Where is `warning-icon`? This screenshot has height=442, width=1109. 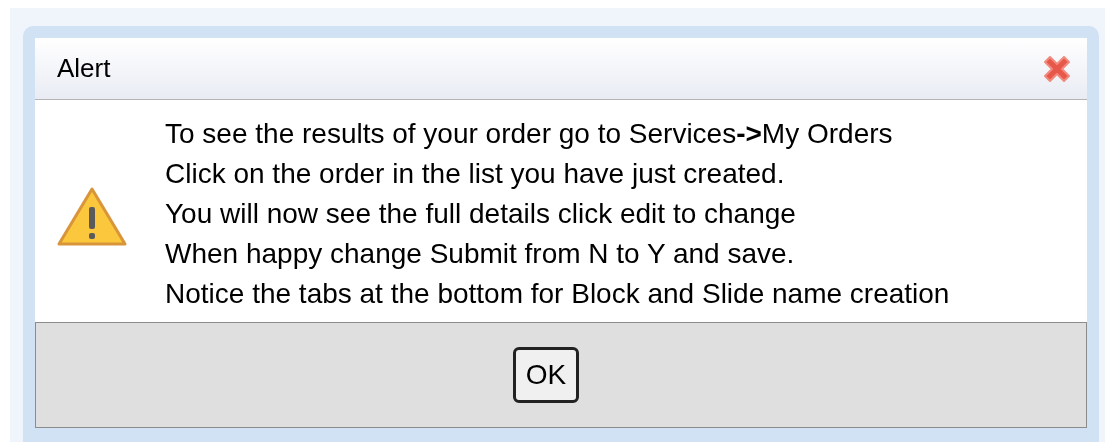 warning-icon is located at coordinates (92, 217).